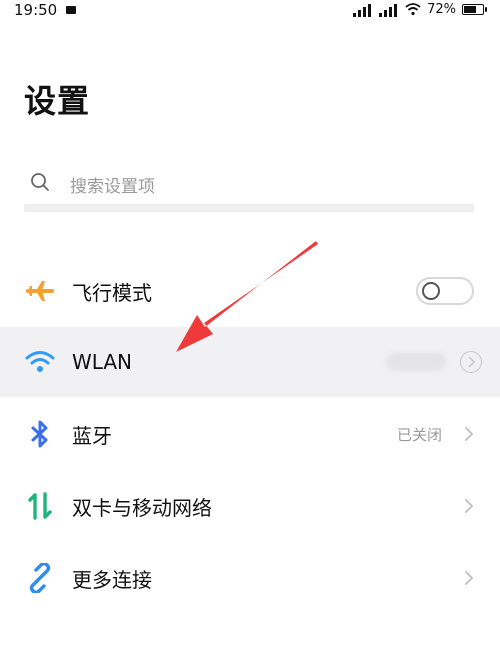  What do you see at coordinates (40, 182) in the screenshot?
I see `search-icon` at bounding box center [40, 182].